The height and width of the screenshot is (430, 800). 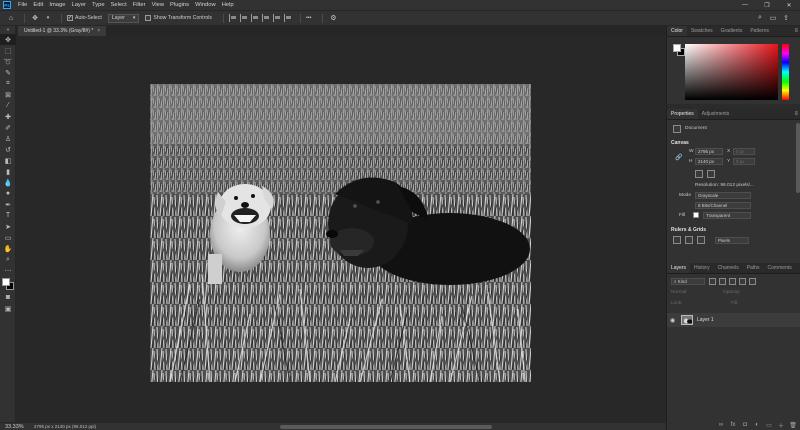 What do you see at coordinates (701, 240) in the screenshot?
I see `guides-icon` at bounding box center [701, 240].